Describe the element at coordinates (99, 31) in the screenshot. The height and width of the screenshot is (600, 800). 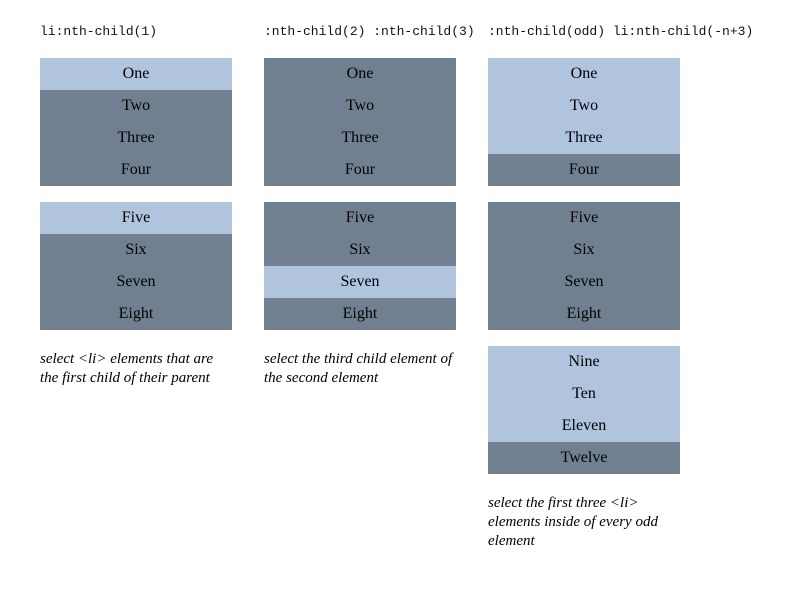
I see `selector-header-1: li:nth-child(1)` at that location.